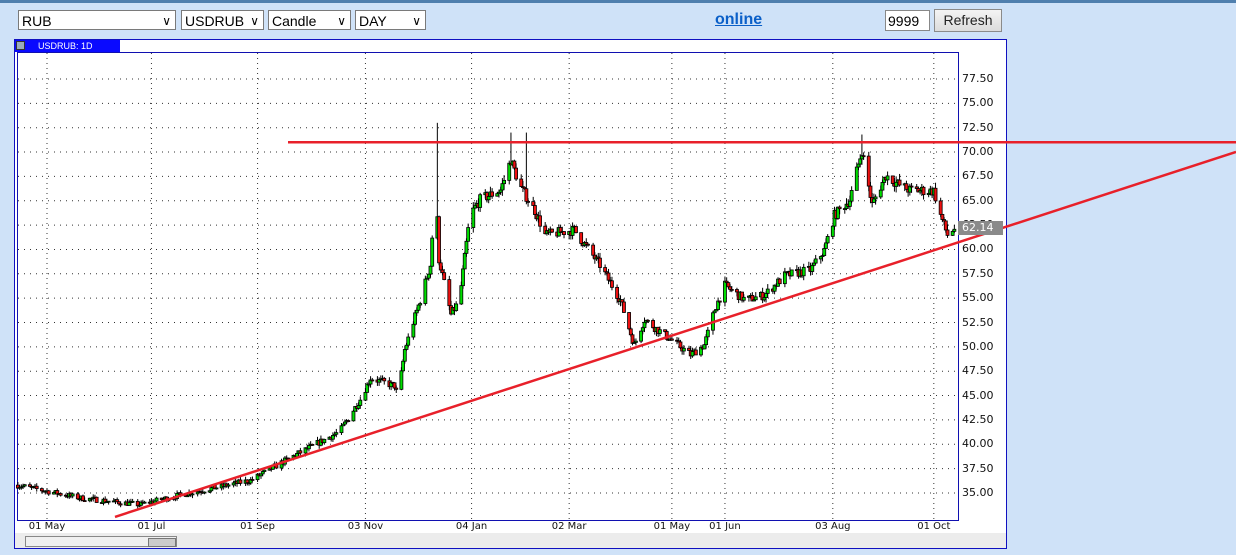  Describe the element at coordinates (980, 228) in the screenshot. I see `last-price-tag: 62.14` at that location.